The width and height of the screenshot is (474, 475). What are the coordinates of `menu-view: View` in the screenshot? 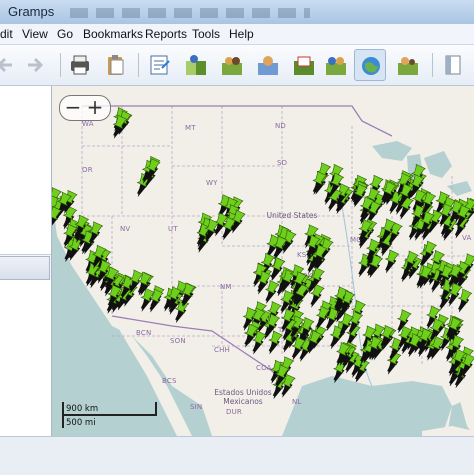 It's located at (35, 34).